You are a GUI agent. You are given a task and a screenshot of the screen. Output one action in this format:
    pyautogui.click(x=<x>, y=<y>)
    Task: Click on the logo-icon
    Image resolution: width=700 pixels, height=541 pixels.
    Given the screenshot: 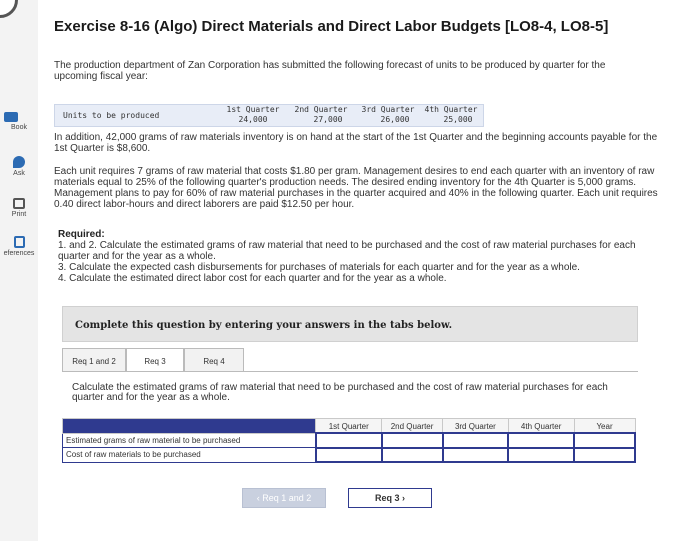 What is the action you would take?
    pyautogui.click(x=9, y=9)
    